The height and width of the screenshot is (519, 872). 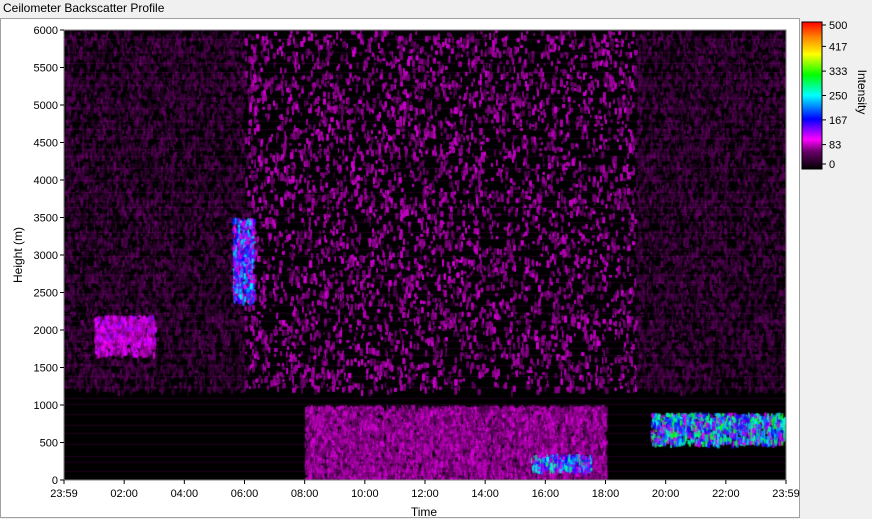 I want to click on colorbar-gradient, so click(x=812, y=95).